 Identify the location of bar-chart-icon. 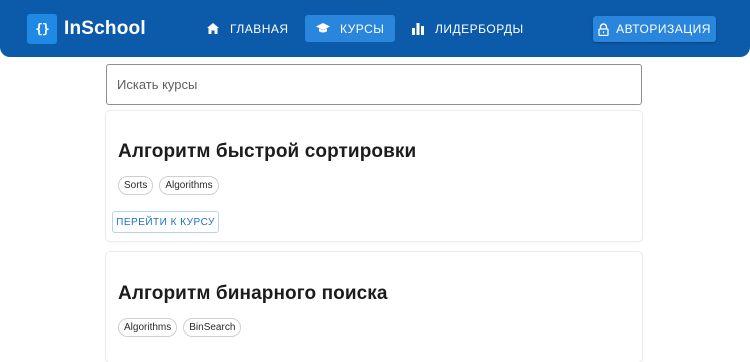
(418, 29).